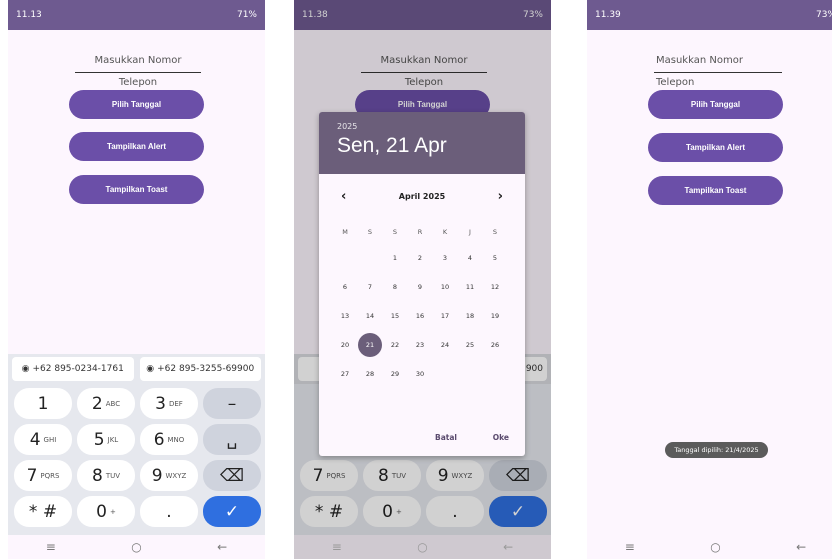 The width and height of the screenshot is (832, 559). Describe the element at coordinates (232, 475) in the screenshot. I see `key-⌫: ⌫` at that location.